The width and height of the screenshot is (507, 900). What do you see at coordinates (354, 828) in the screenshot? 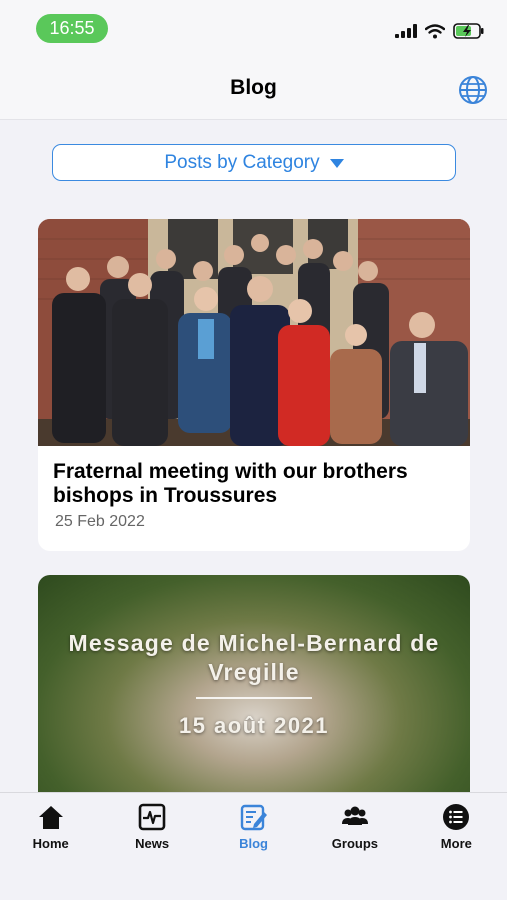
I see `tab-groups: Groups` at bounding box center [354, 828].